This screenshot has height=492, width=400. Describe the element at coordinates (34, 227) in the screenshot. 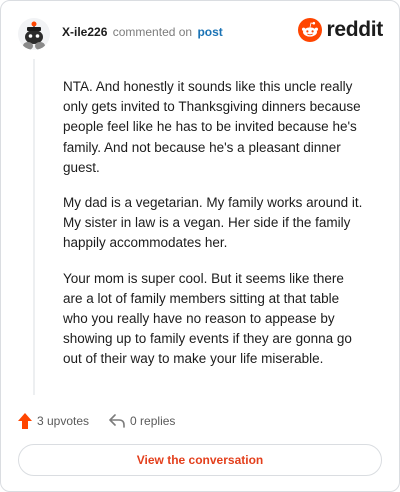

I see `thread-line` at that location.